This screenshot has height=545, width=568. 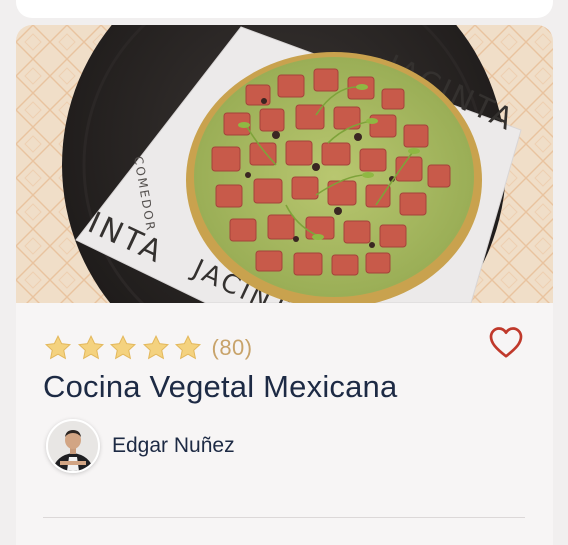 I want to click on heart-outline-icon, so click(x=506, y=342).